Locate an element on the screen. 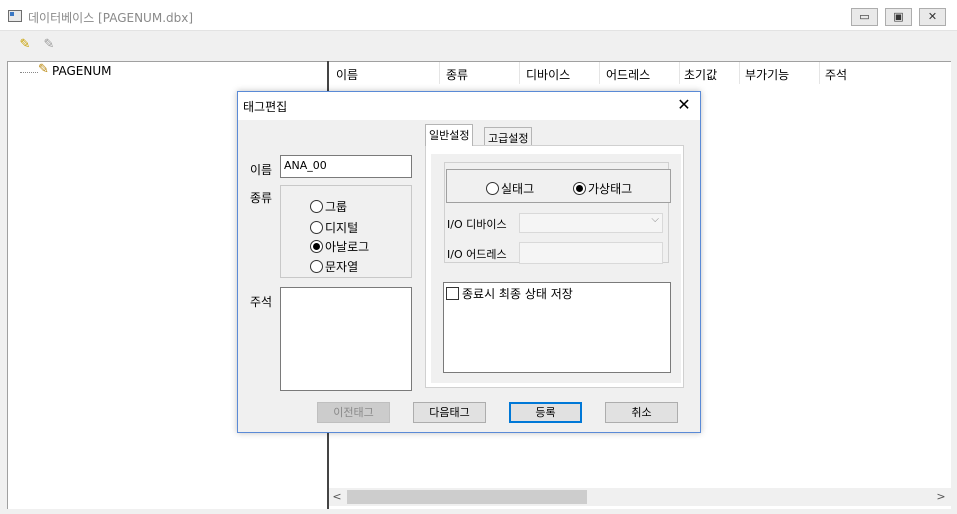  virtual-tag-label: 가상태그 is located at coordinates (610, 189).